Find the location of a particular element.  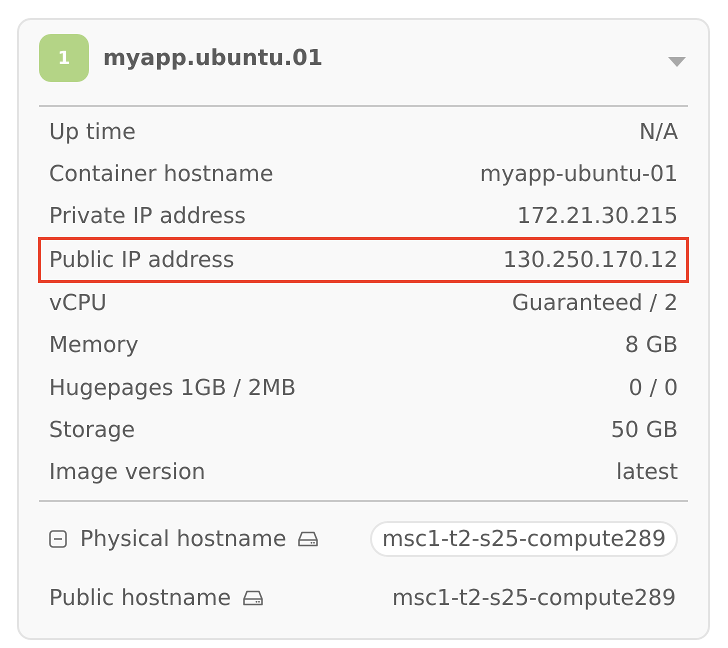

detail-value: myapp-ubuntu-01 is located at coordinates (579, 175).